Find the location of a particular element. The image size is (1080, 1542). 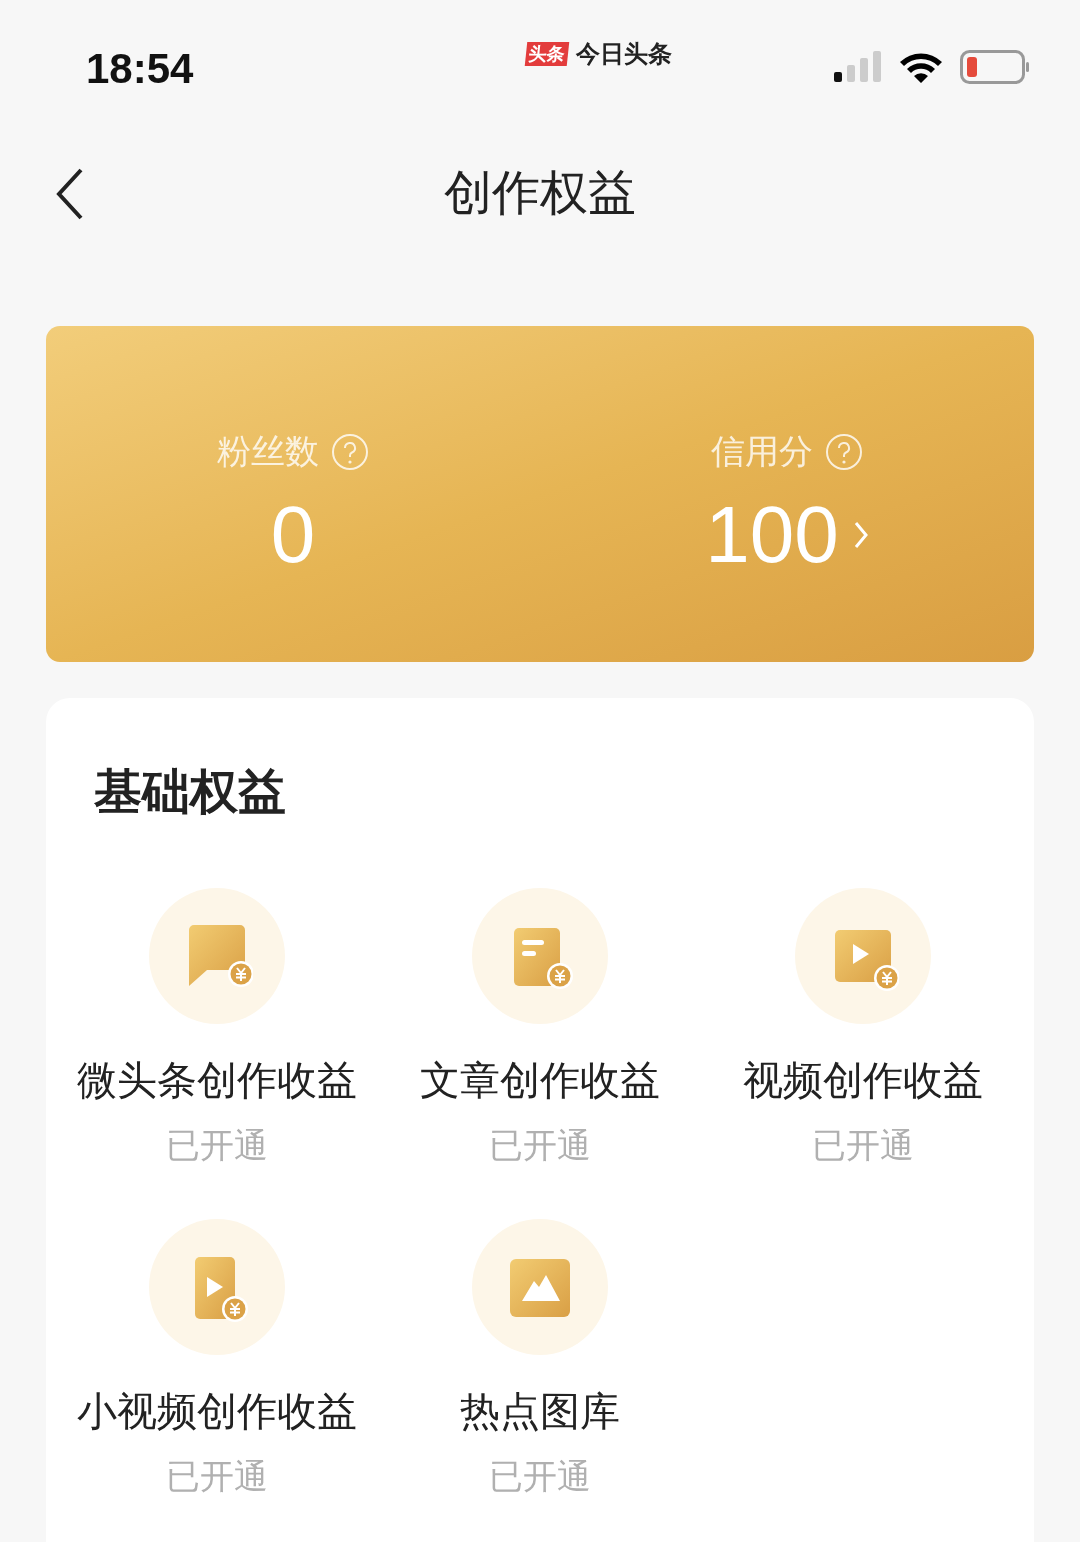

stat-label: 信用分 is located at coordinates (762, 451).